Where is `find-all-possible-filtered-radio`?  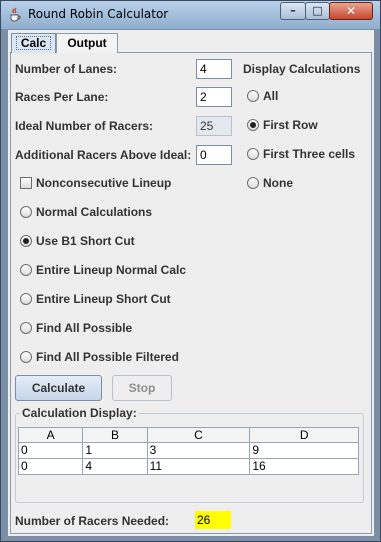
find-all-possible-filtered-radio is located at coordinates (26, 357).